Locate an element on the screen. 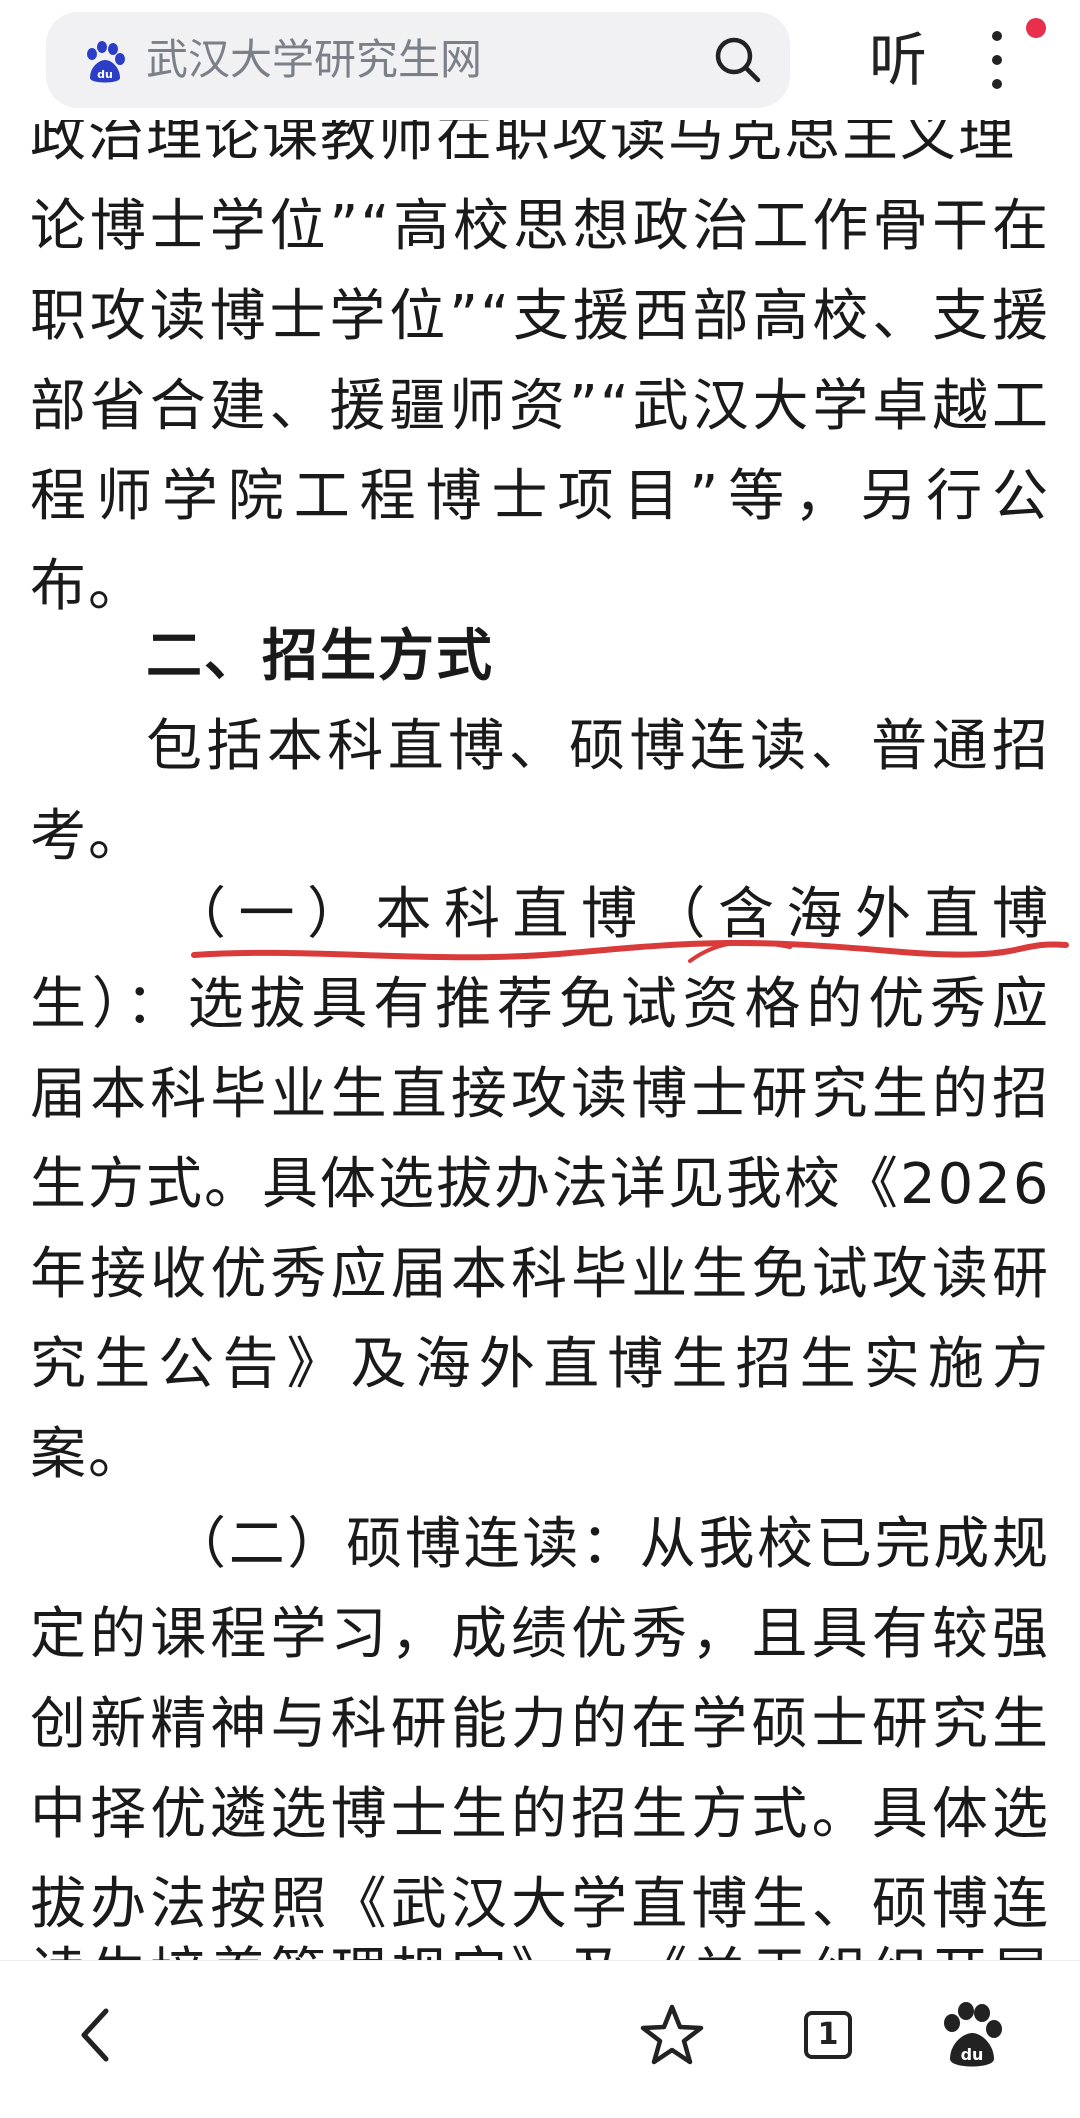 The image size is (1080, 2118). baidu-home-paw-icon: du is located at coordinates (972, 2035).